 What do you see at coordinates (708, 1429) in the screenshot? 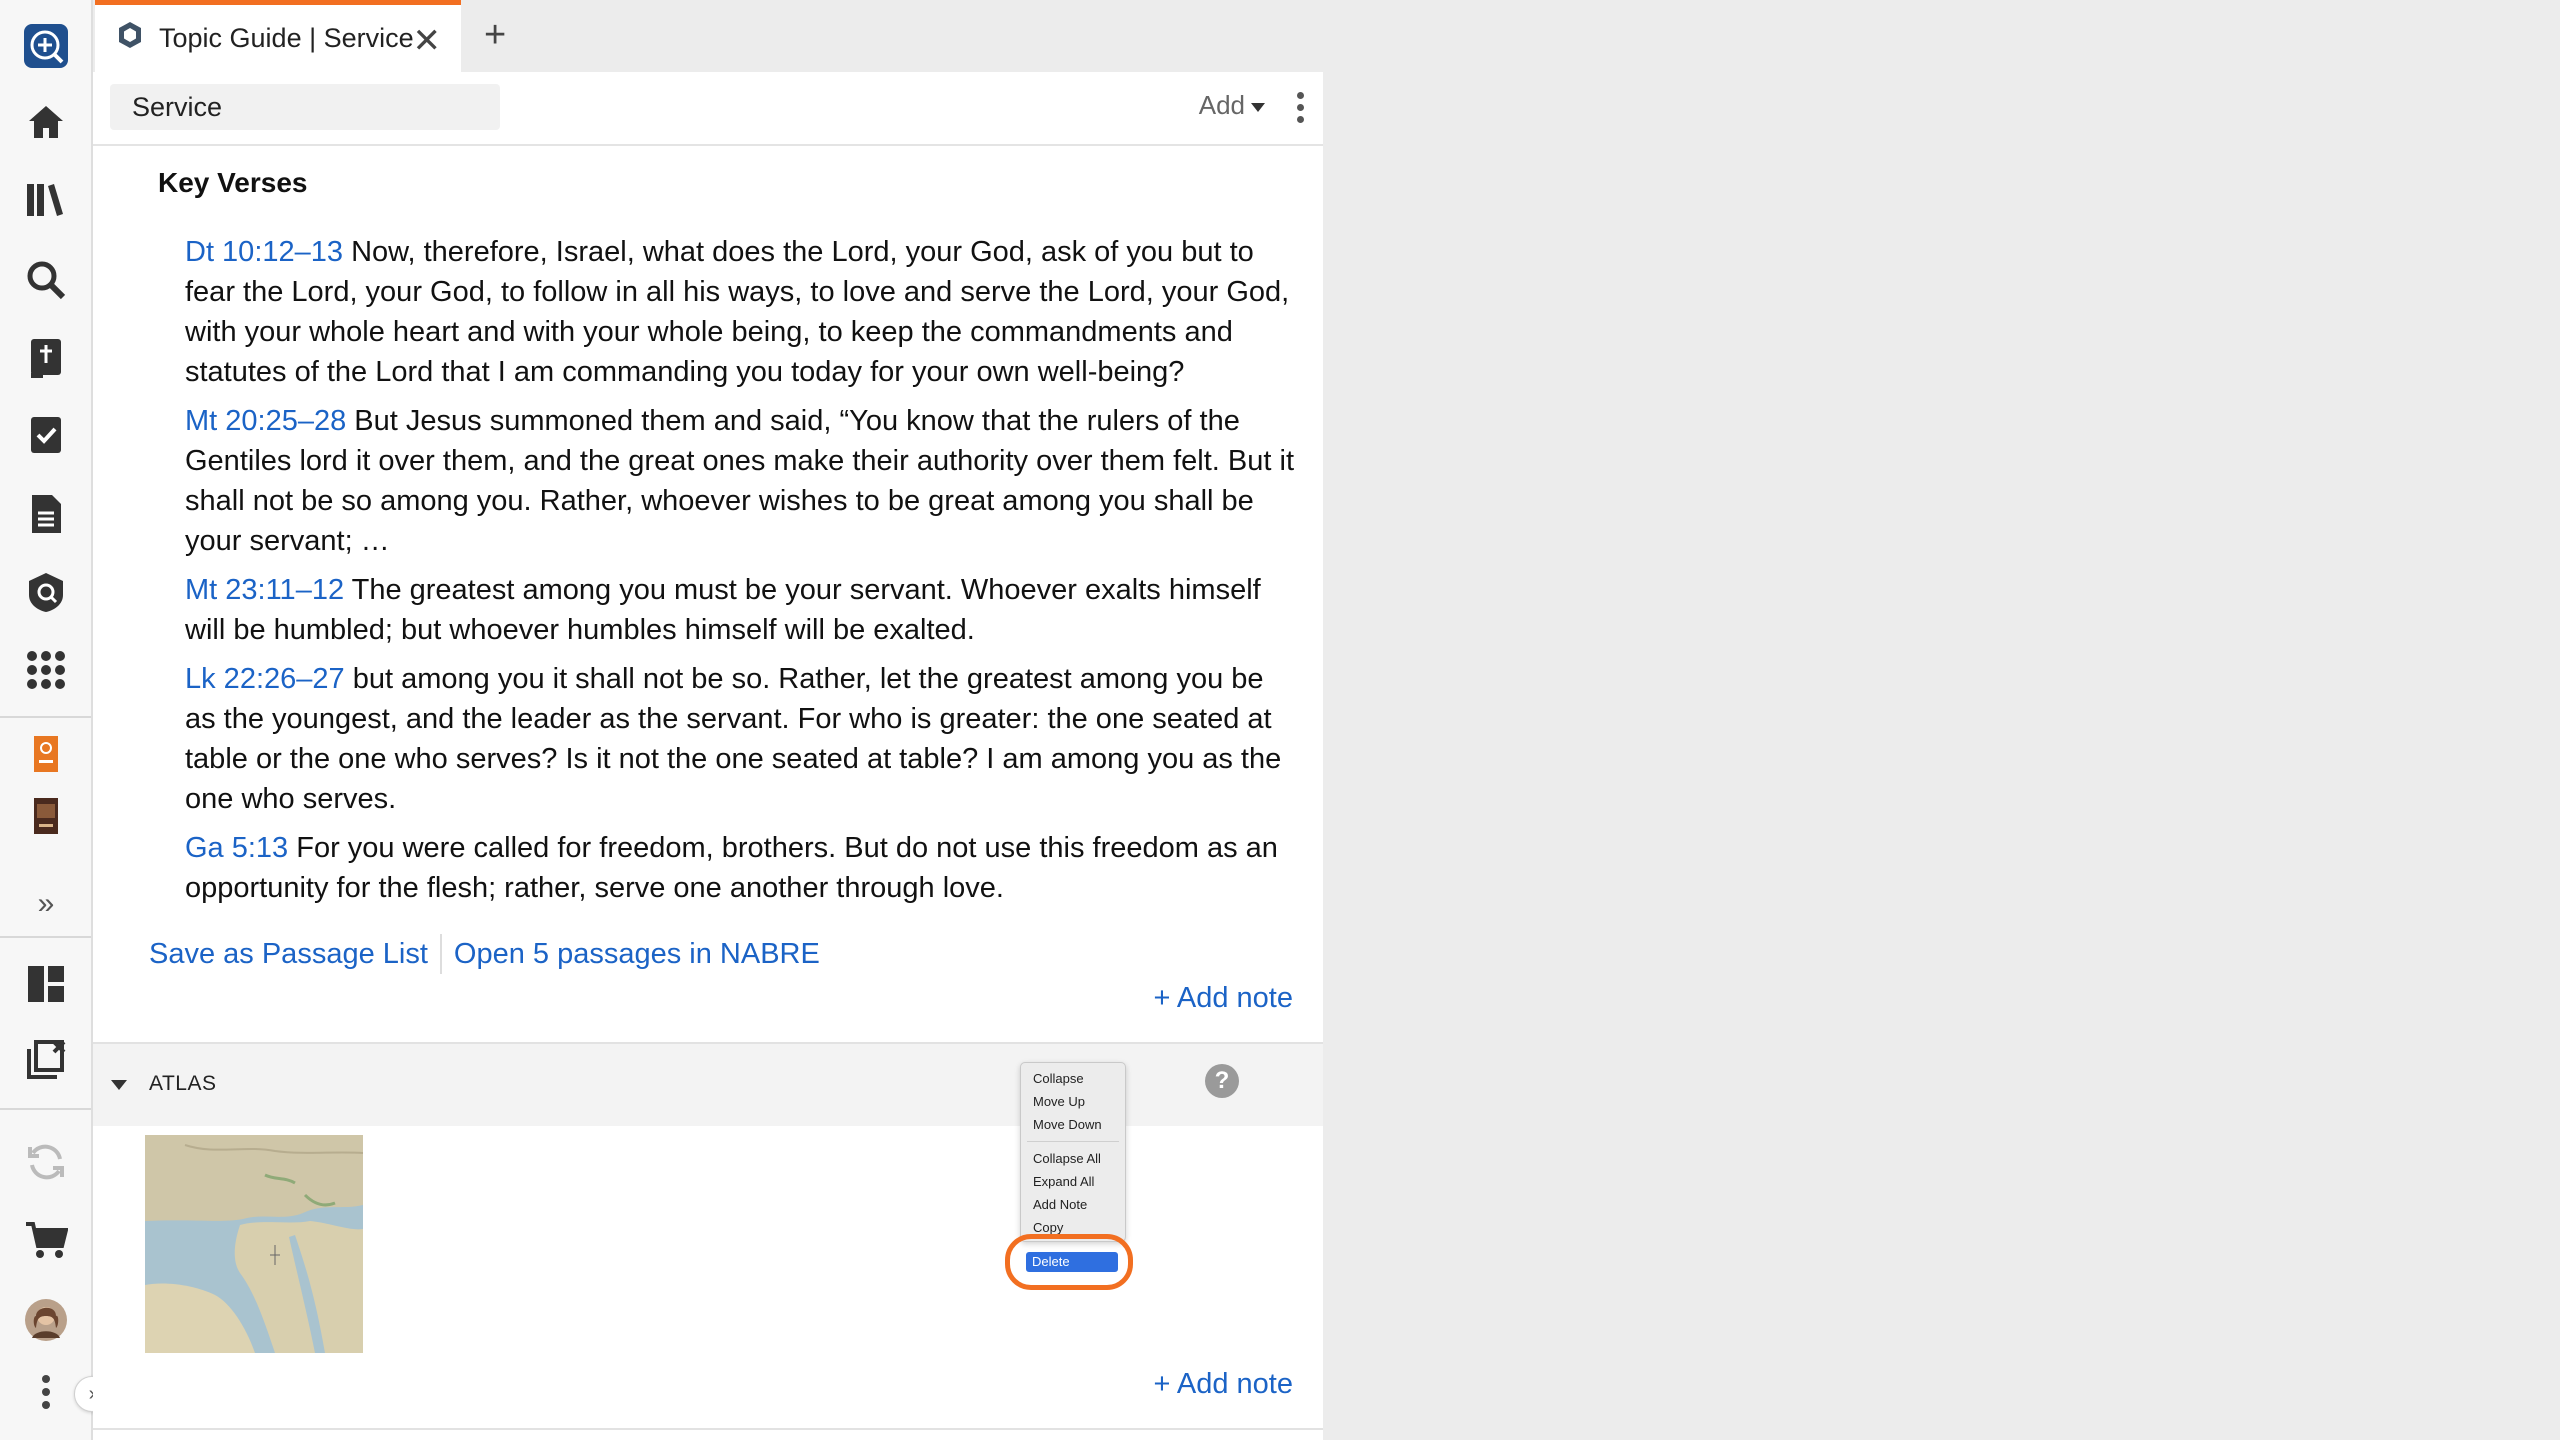
I see `section-divider` at bounding box center [708, 1429].